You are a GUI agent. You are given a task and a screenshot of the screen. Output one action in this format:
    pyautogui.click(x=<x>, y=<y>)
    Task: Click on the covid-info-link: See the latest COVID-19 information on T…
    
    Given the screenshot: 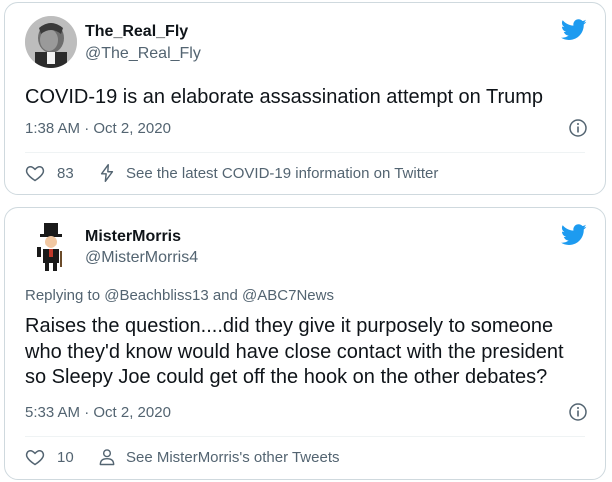 What is the action you would take?
    pyautogui.click(x=282, y=173)
    